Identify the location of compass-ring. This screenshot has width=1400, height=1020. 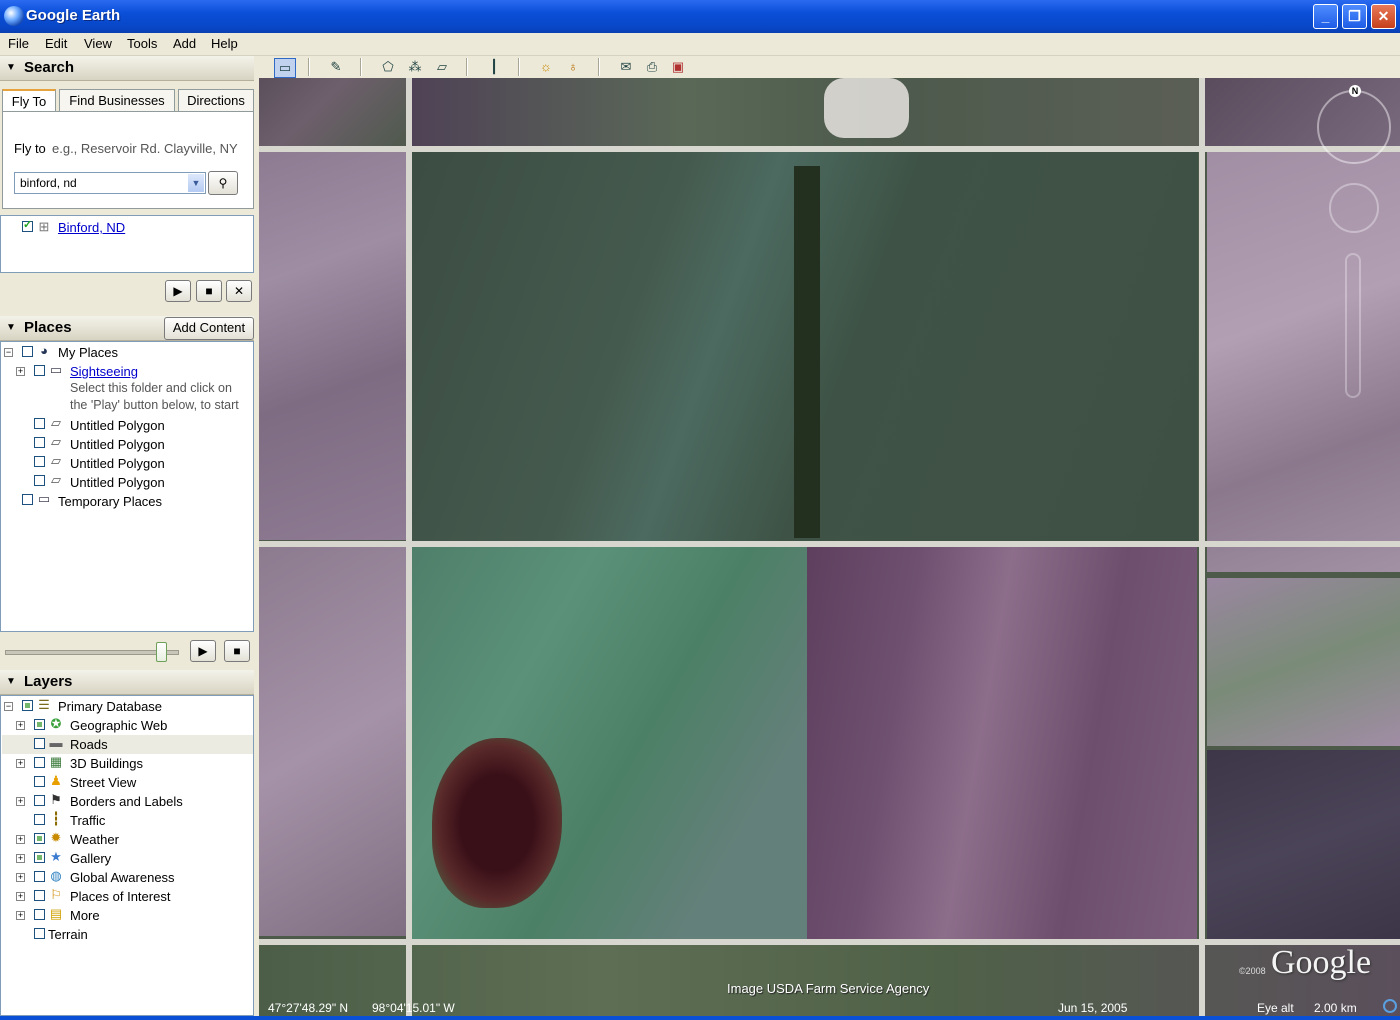
(1354, 127).